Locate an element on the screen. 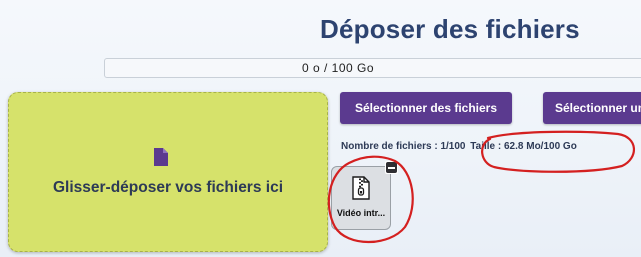  select-files-button: Sélectionner des fichiers is located at coordinates (426, 108).